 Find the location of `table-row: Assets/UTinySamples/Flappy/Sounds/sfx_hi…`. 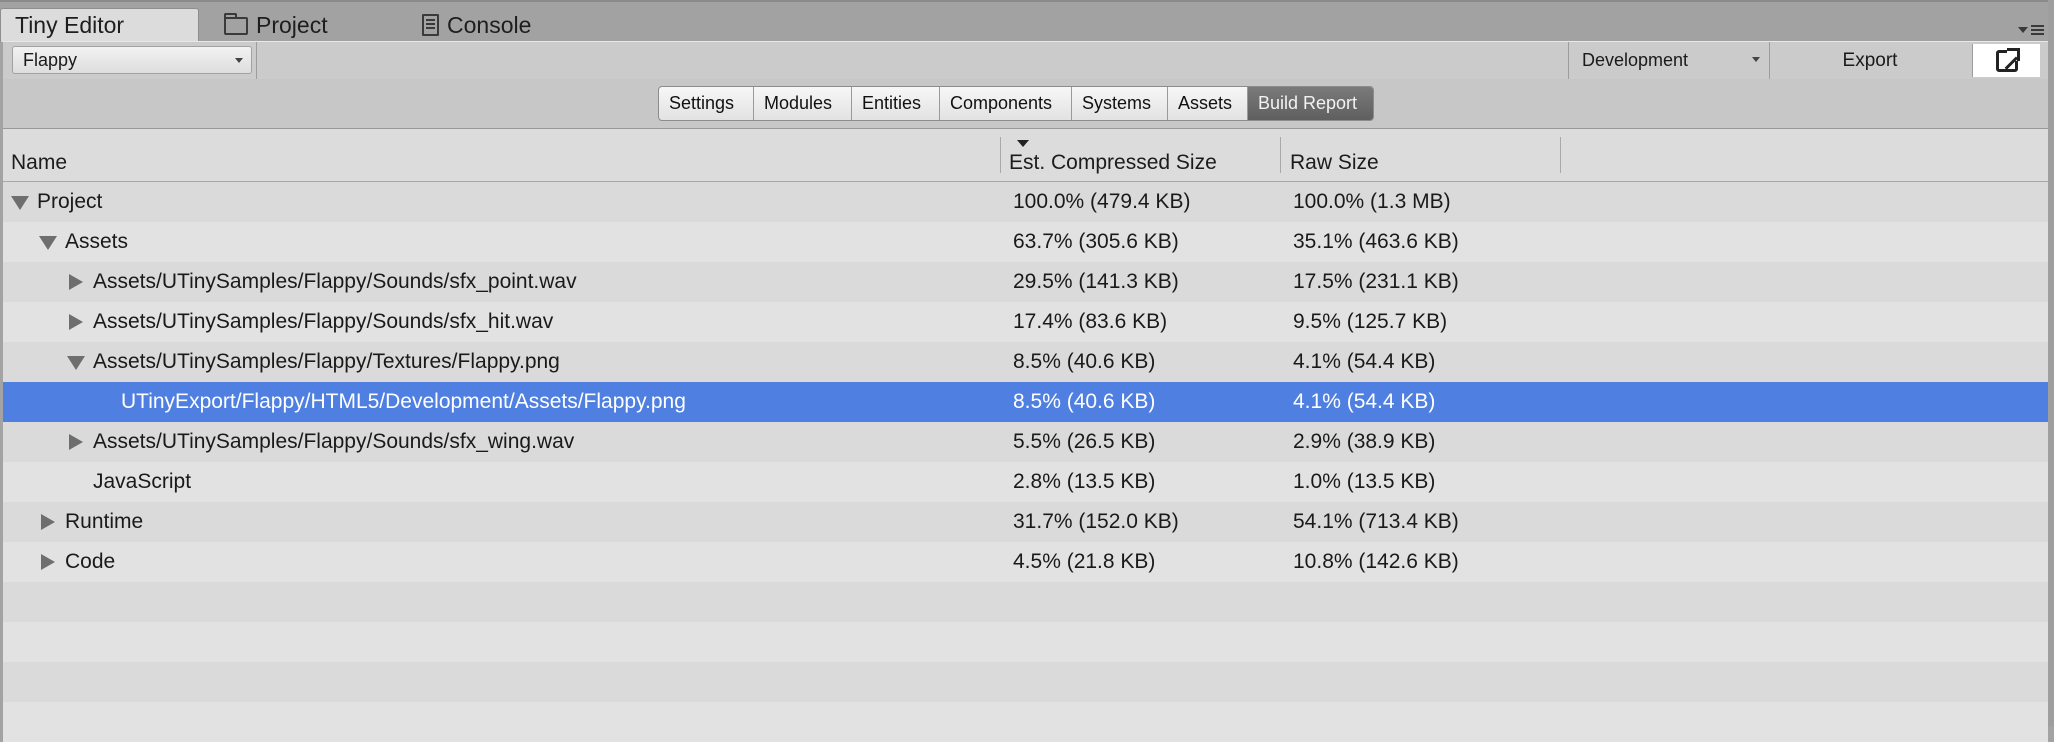

table-row: Assets/UTinySamples/Flappy/Sounds/sfx_hi… is located at coordinates (1025, 322).